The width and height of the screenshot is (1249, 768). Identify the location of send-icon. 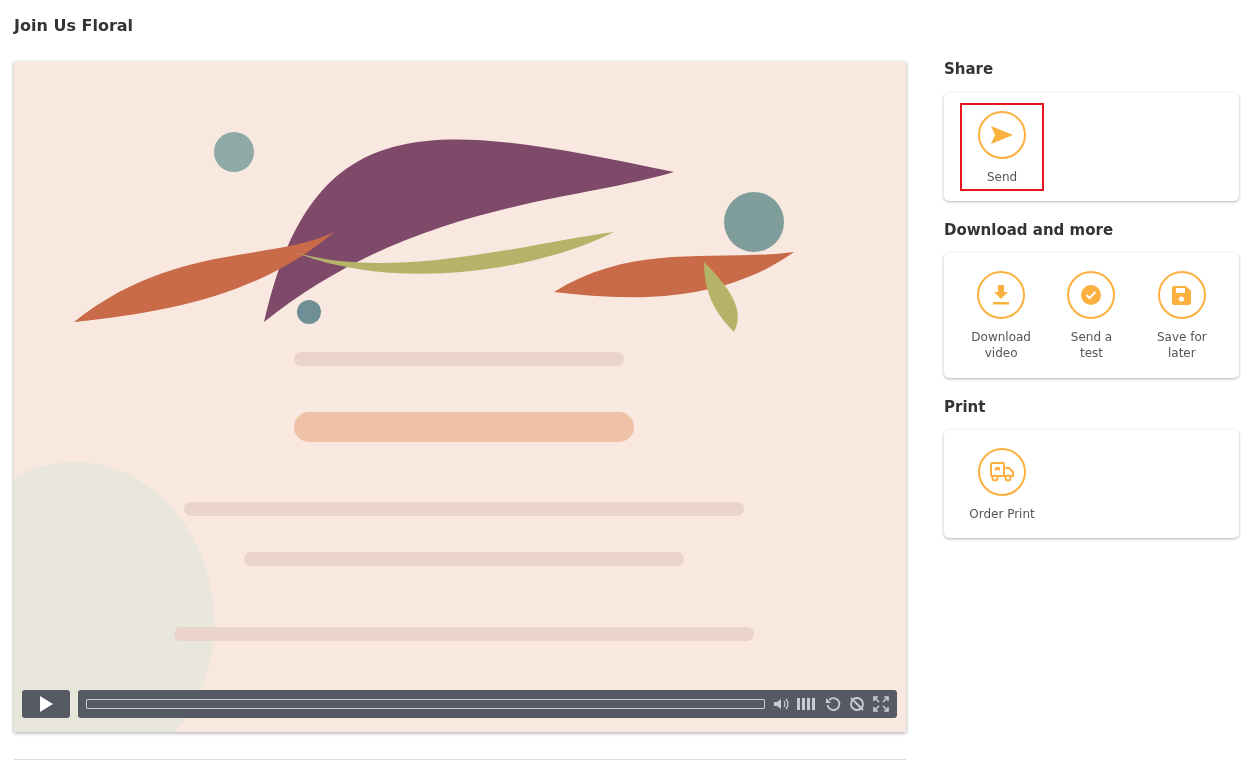
(1002, 134).